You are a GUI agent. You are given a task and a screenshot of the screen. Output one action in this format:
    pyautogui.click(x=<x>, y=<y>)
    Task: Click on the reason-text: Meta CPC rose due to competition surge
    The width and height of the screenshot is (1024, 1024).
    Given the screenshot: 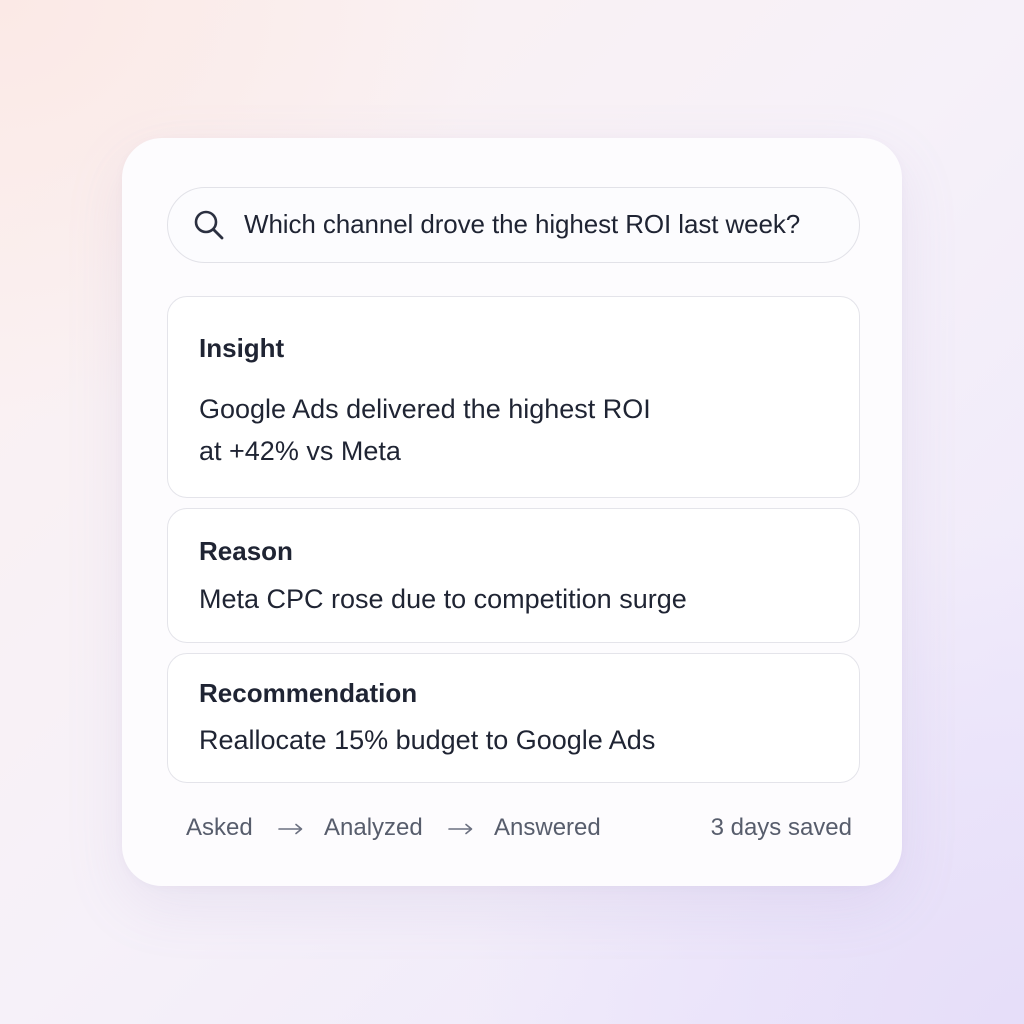 What is the action you would take?
    pyautogui.click(x=443, y=599)
    